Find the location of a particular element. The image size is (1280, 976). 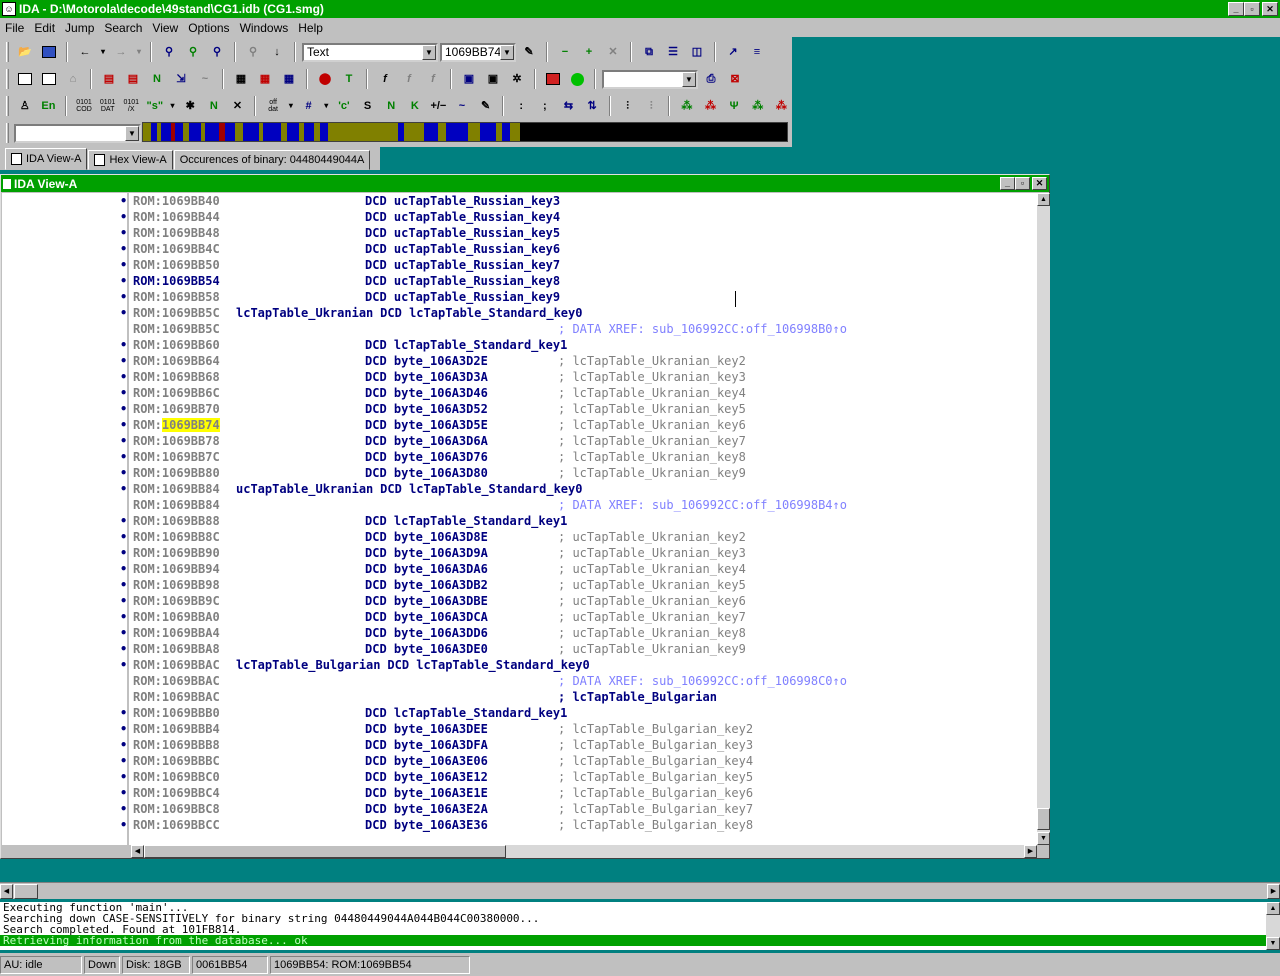

output-scrollbar: ▲ ▼ is located at coordinates (1273, 926).